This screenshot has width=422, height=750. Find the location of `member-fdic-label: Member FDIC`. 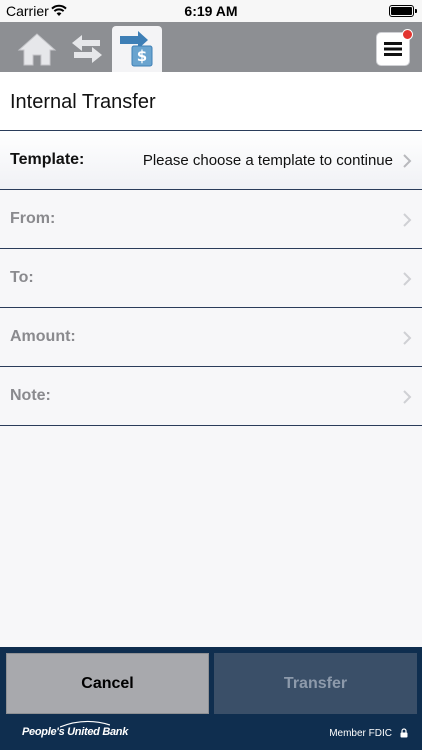

member-fdic-label: Member FDIC is located at coordinates (360, 733).